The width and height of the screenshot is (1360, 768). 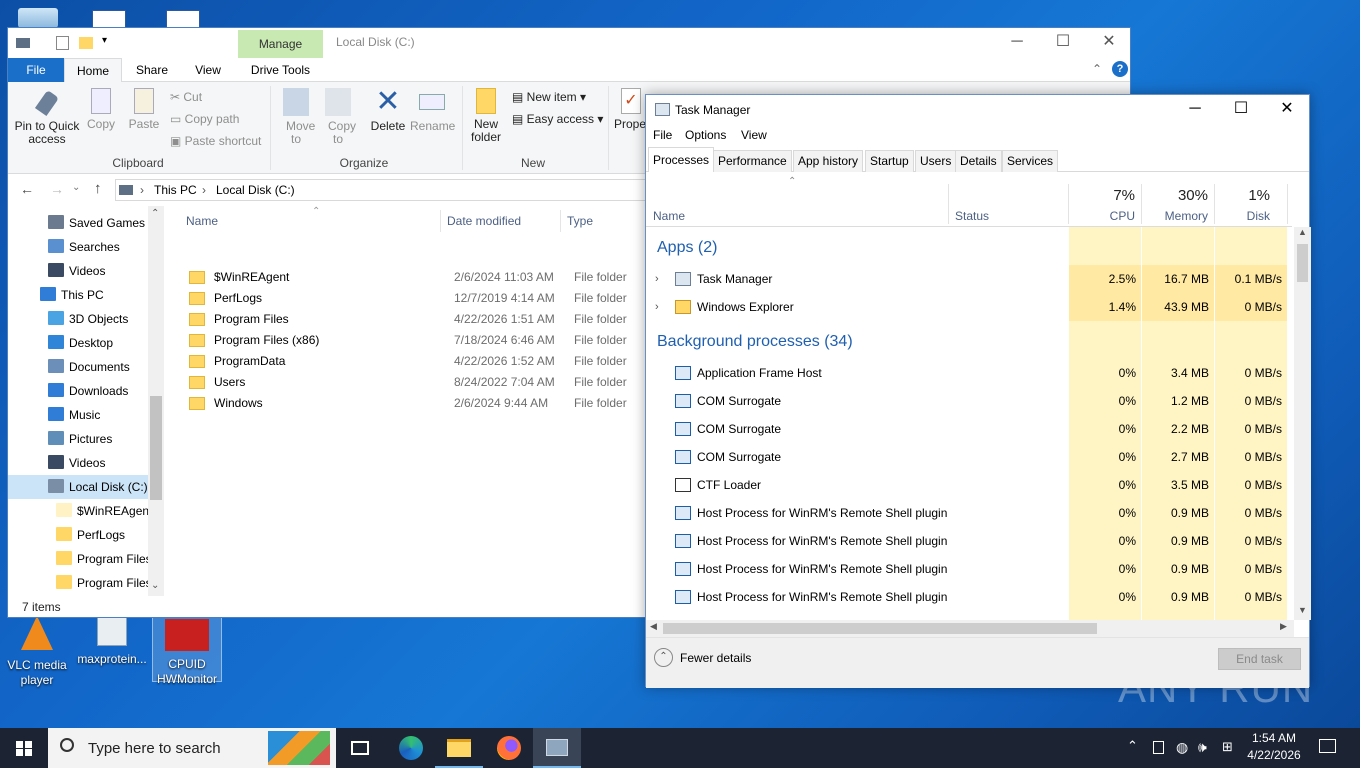 I want to click on notifications-icon, so click(x=1327, y=746).